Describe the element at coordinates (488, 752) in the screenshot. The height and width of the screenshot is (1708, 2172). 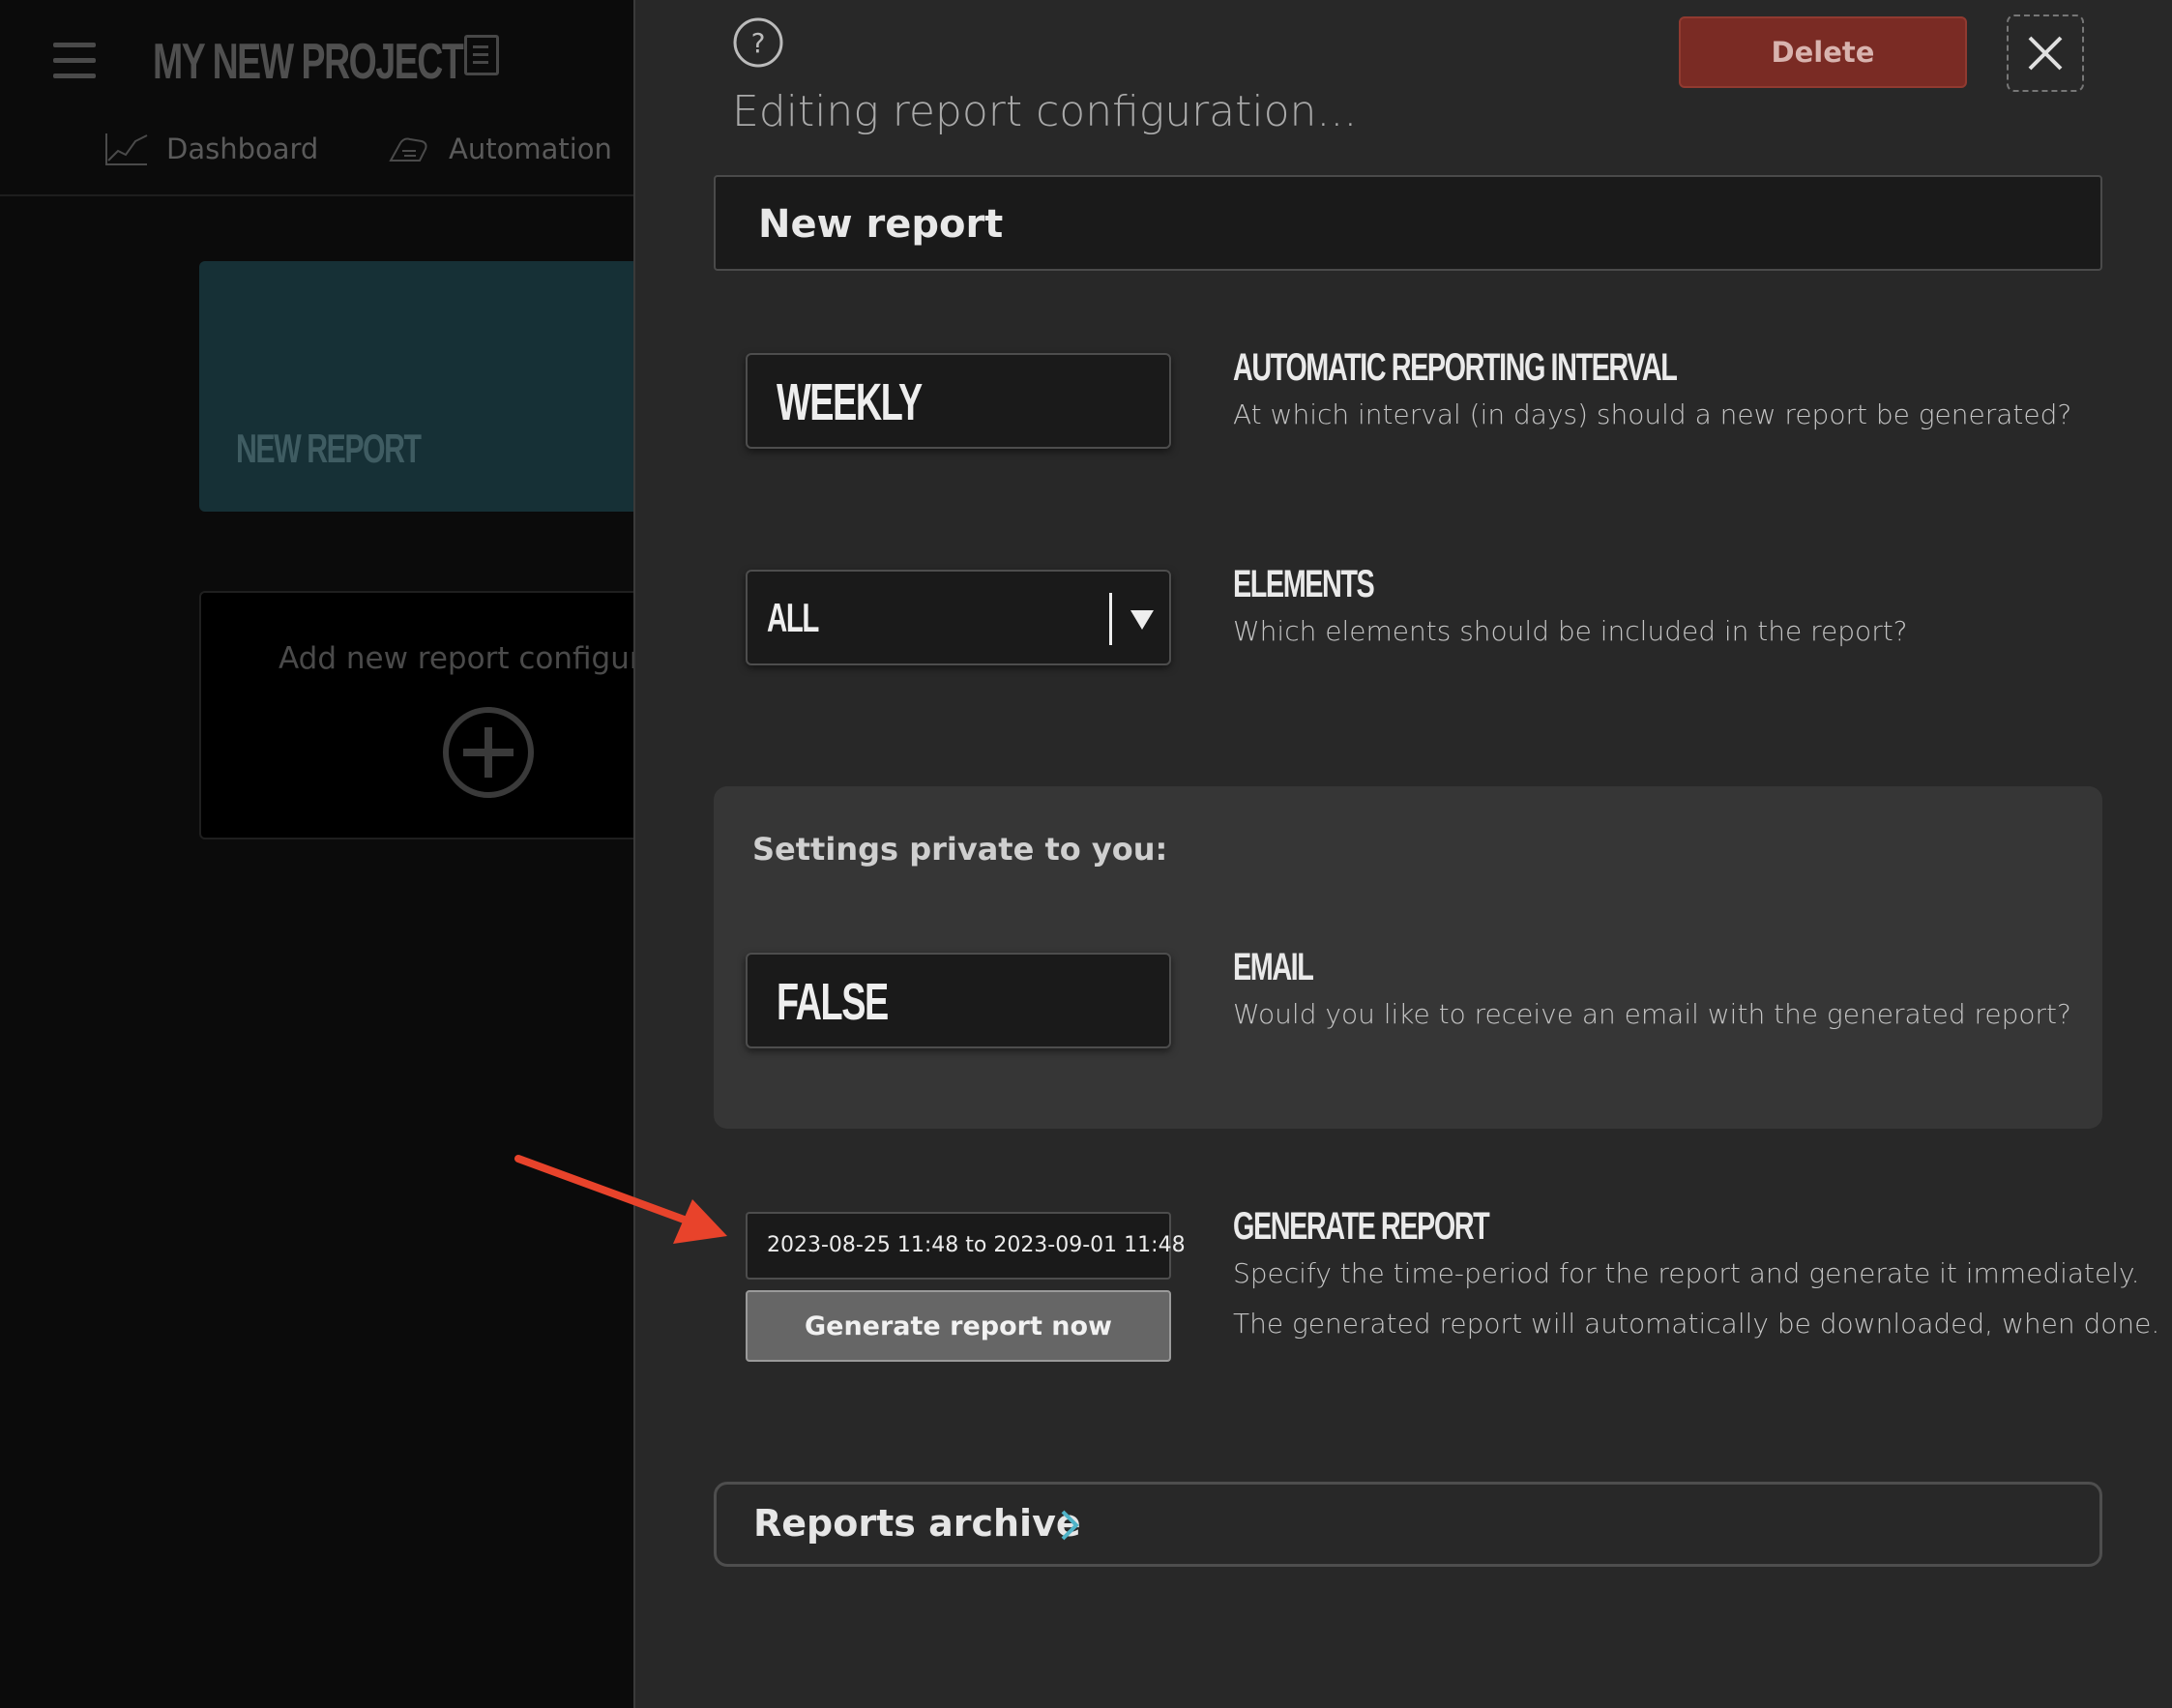
I see `plus-circle-icon` at that location.